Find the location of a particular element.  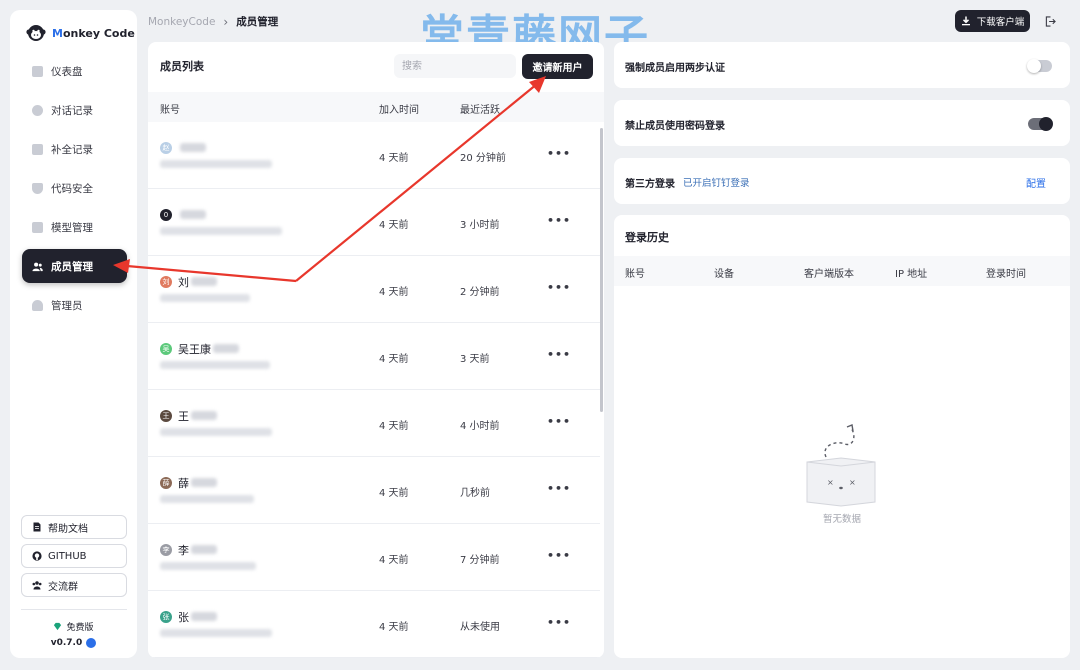

two-factor-toggle is located at coordinates (1039, 66).